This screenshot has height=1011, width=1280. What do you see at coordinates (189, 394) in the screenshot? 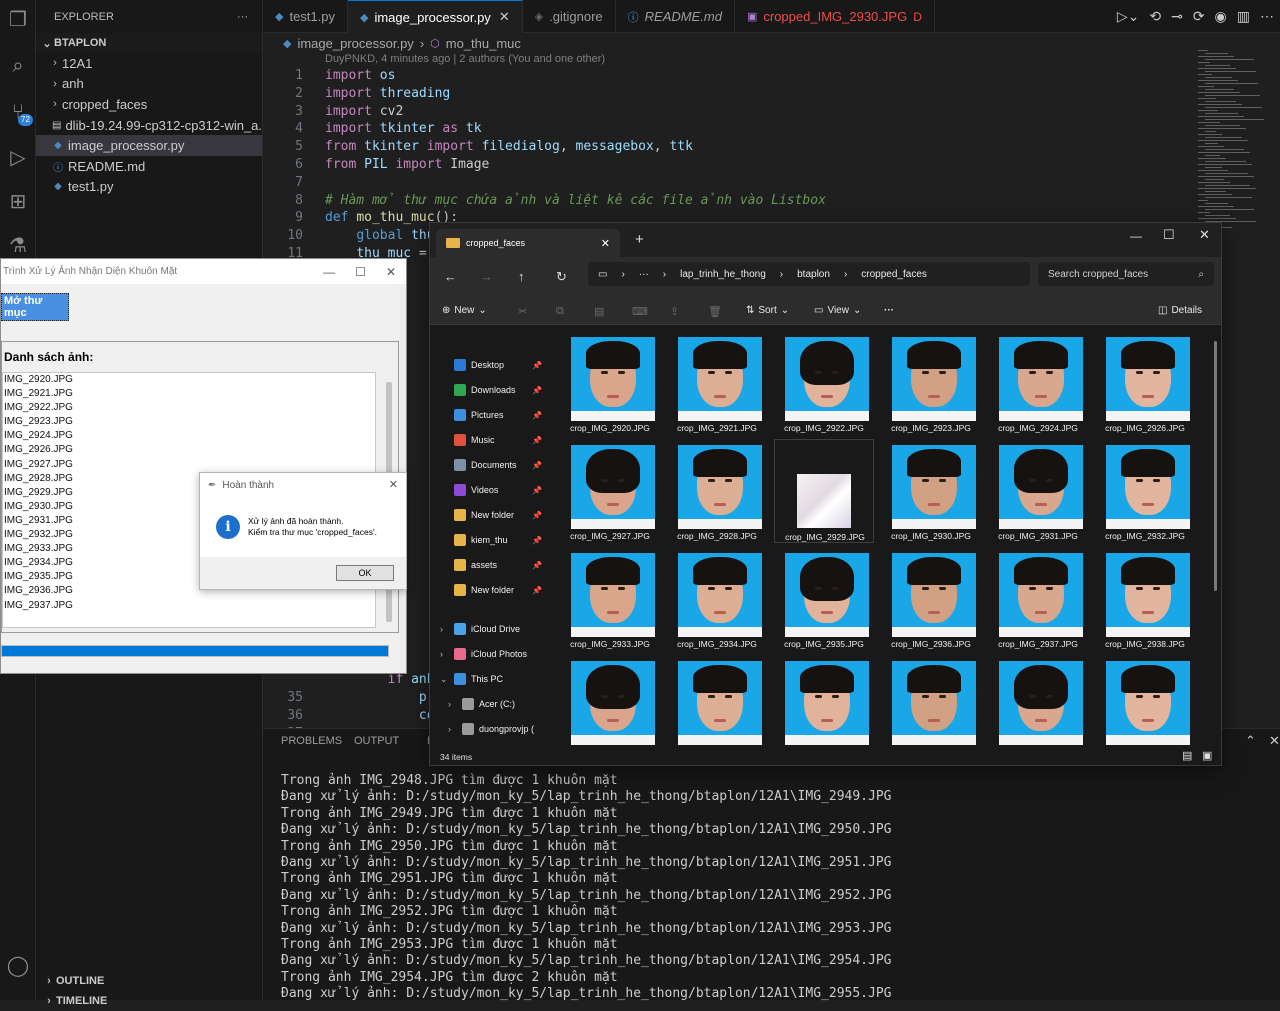
I see `list-item: IMG_2921.JPG` at bounding box center [189, 394].